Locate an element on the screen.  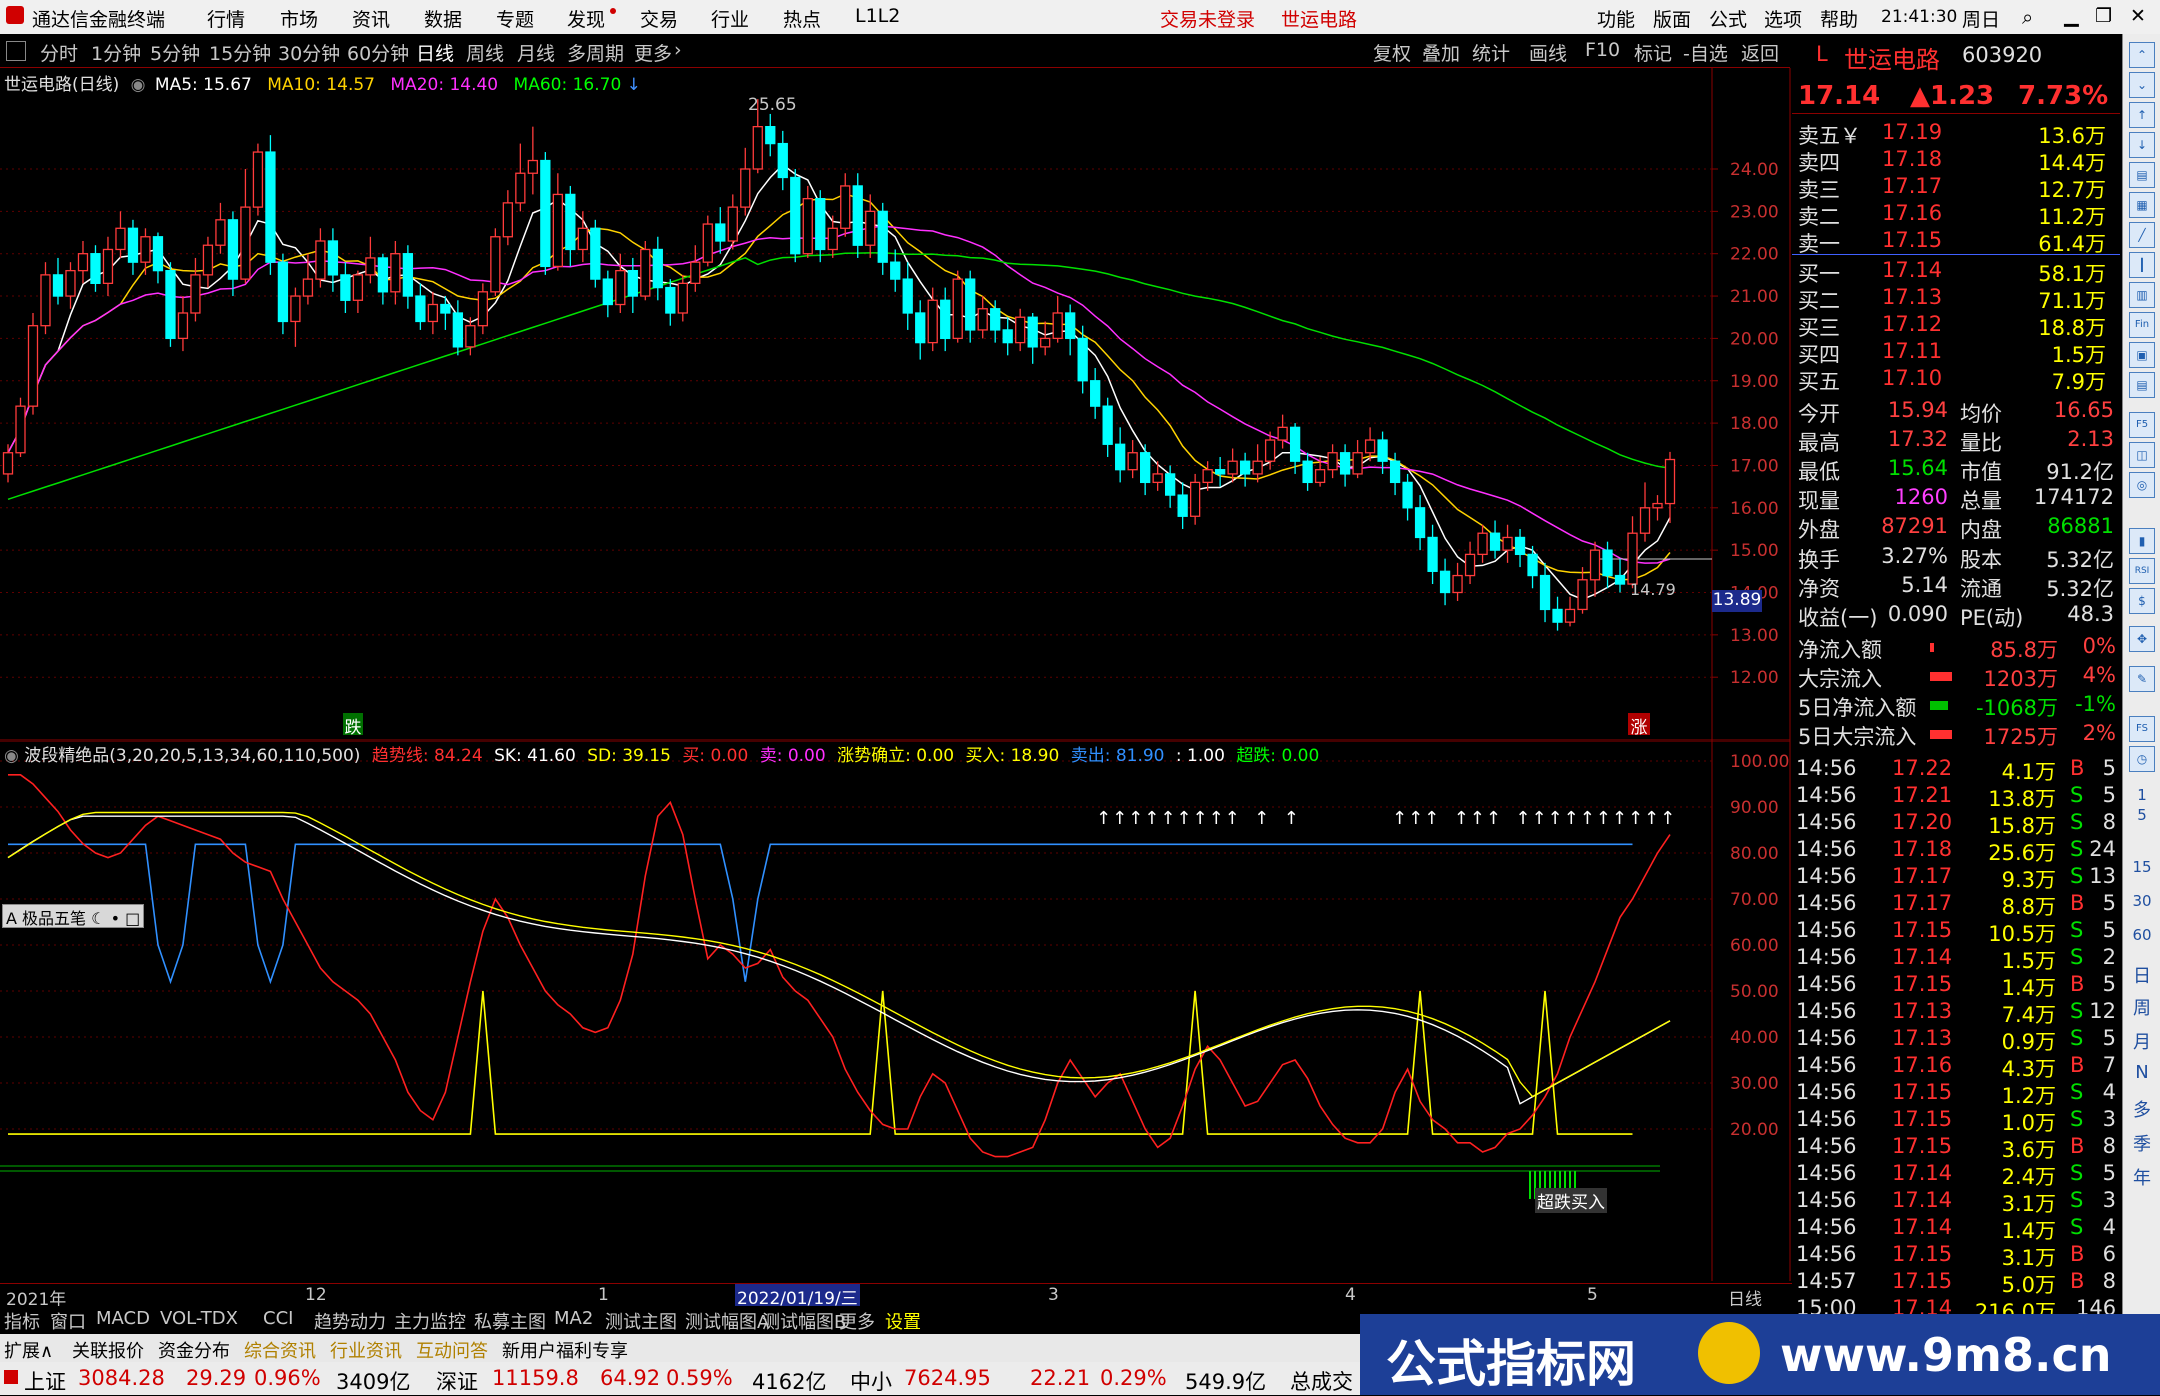
indicator-tab: 测试幅图B is located at coordinates (804, 1321).